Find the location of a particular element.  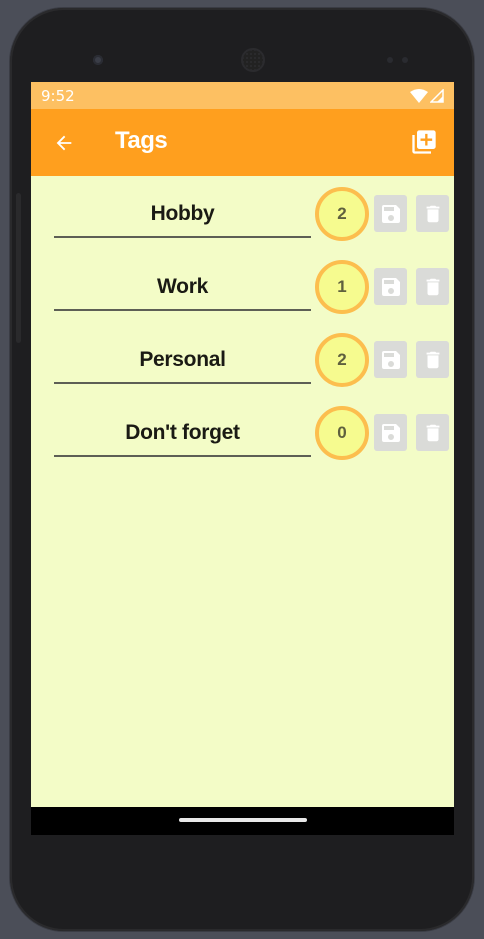

tag-row: Work 1 is located at coordinates (242, 285).